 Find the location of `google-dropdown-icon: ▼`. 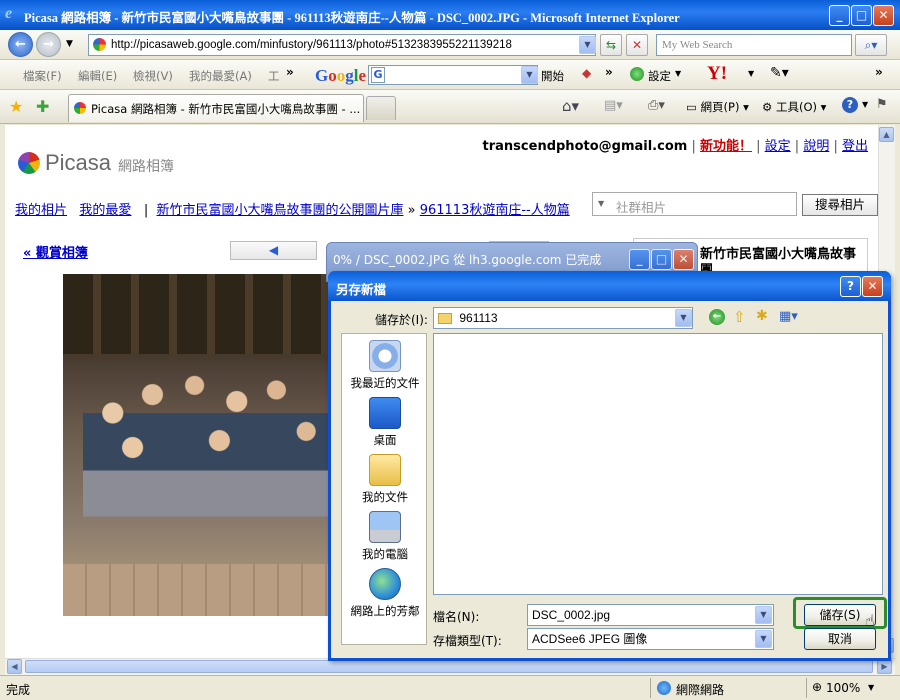

google-dropdown-icon: ▼ is located at coordinates (529, 75).